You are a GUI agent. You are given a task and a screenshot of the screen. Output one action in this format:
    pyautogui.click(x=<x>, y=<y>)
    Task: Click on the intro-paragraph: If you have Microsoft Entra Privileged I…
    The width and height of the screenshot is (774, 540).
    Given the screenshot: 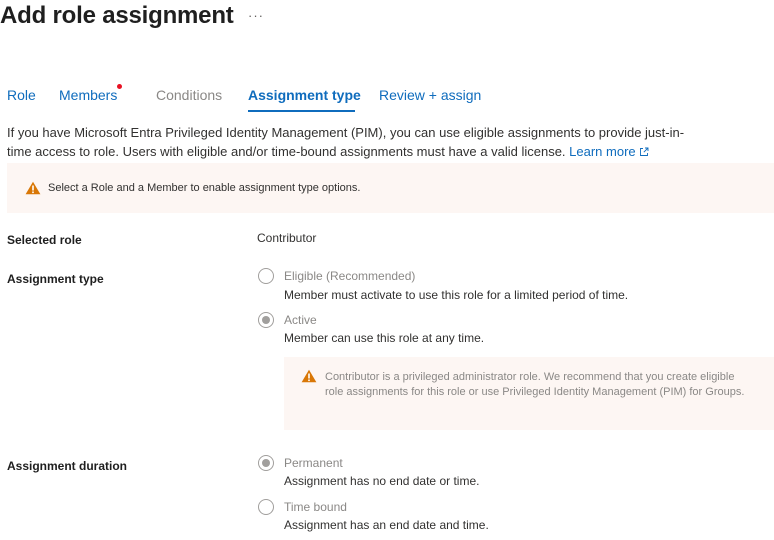 What is the action you would take?
    pyautogui.click(x=357, y=142)
    